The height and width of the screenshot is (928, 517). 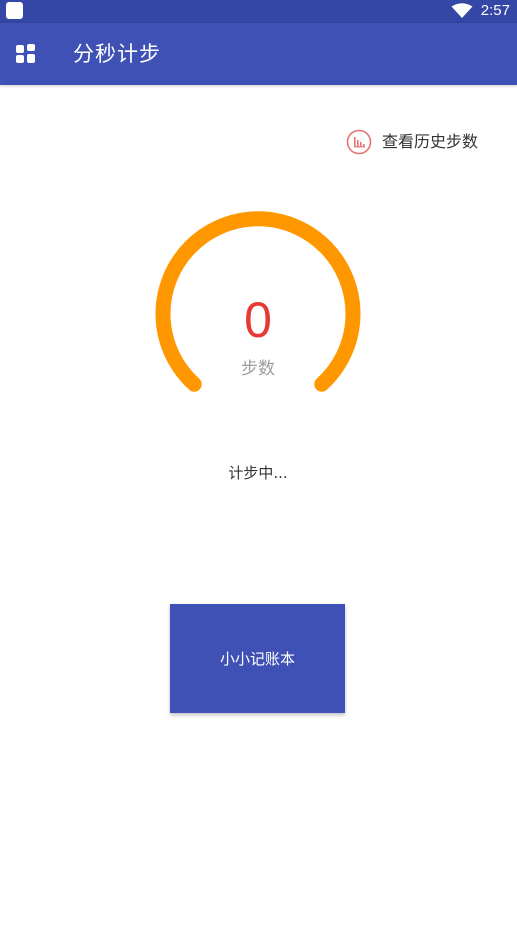 I want to click on view-history-link: 查看历史步数, so click(x=412, y=142).